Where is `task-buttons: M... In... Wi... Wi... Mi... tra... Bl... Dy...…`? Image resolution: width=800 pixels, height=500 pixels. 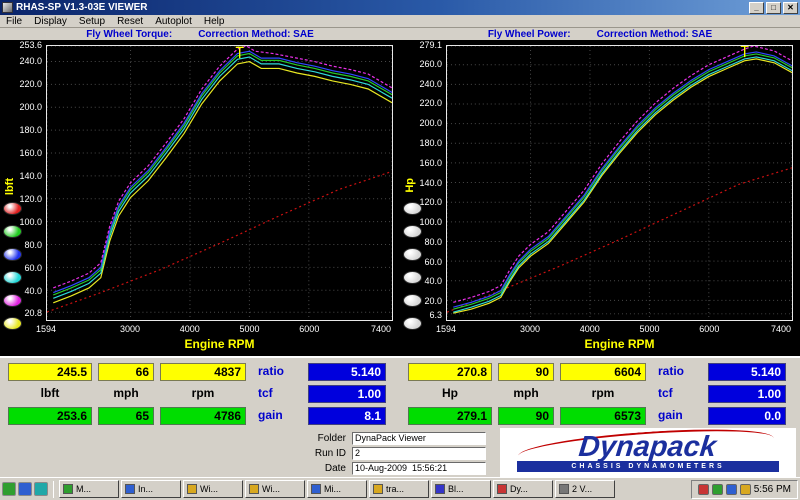 task-buttons: M... In... Wi... Wi... Mi... tra... Bl... Dy...… is located at coordinates (337, 489).